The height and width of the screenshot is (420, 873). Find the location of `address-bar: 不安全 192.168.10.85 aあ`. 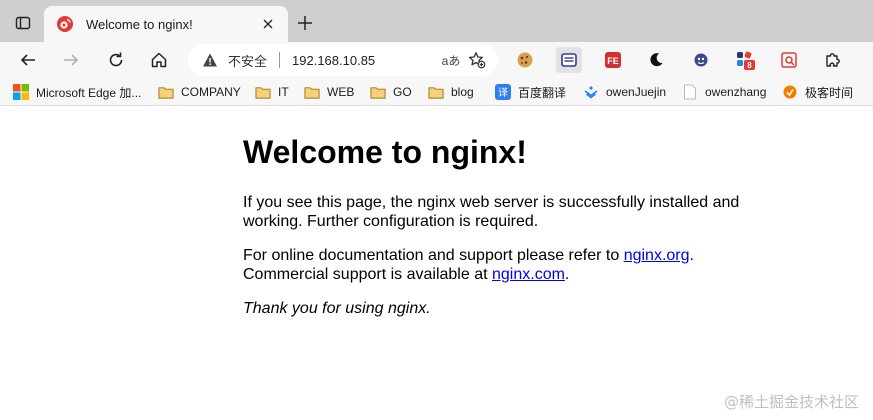

address-bar: 不安全 192.168.10.85 aあ is located at coordinates (343, 60).